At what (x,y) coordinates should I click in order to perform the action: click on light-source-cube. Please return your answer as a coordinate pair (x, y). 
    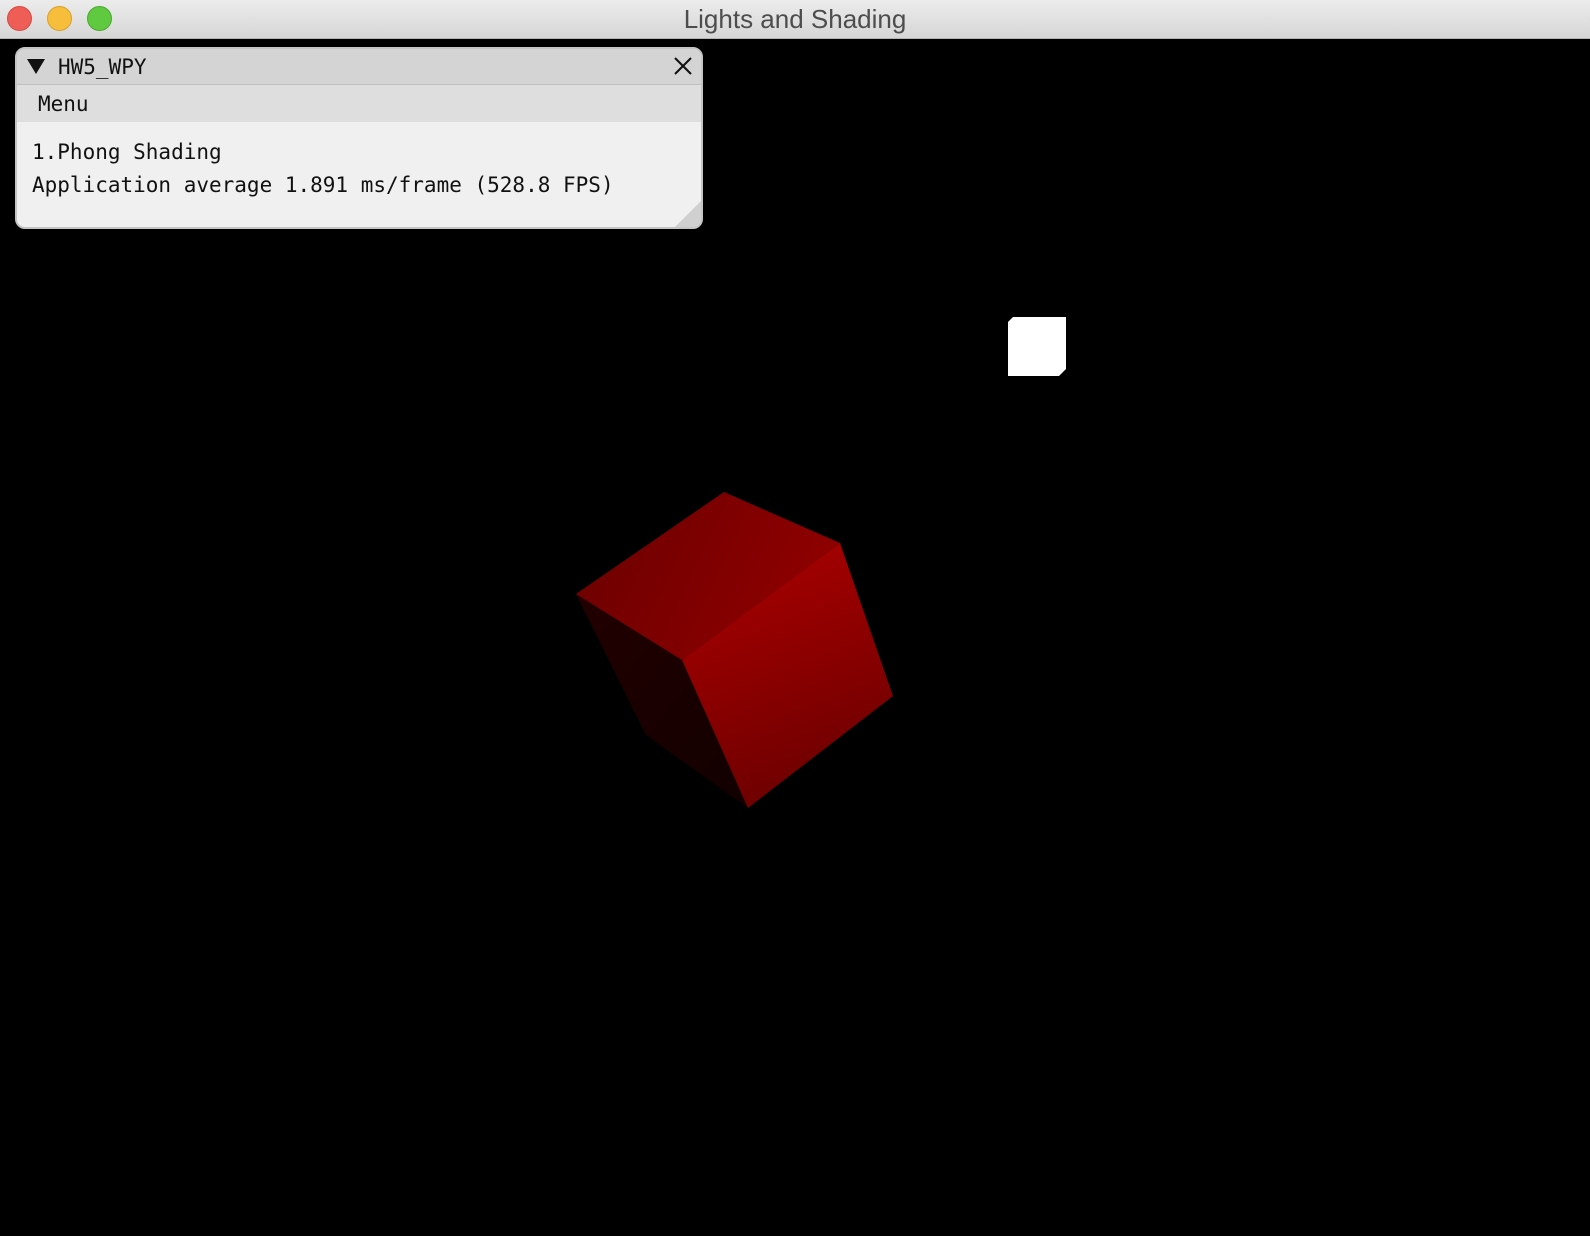
    Looking at the image, I should click on (1037, 346).